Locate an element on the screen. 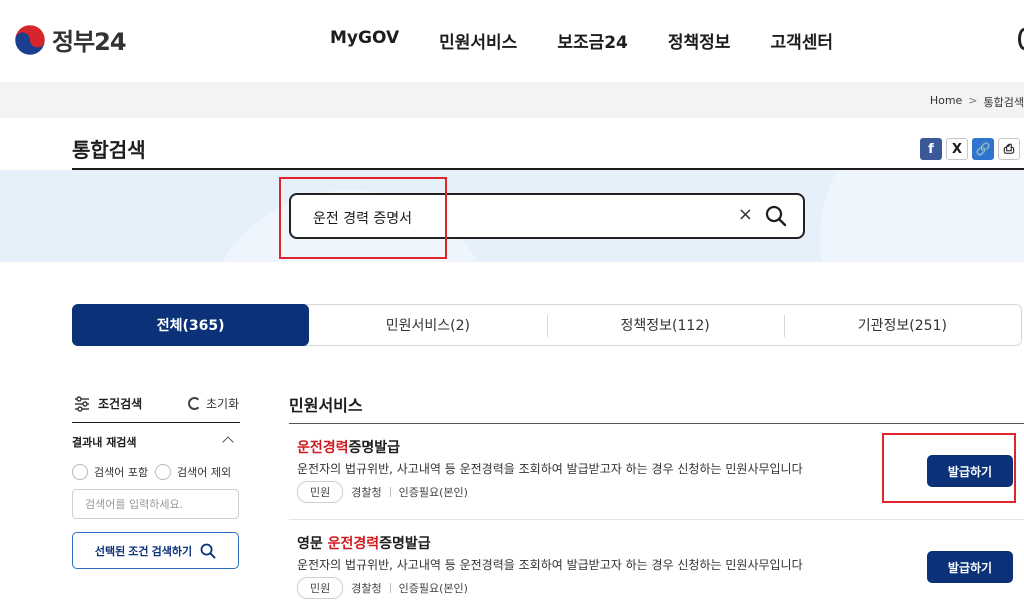  x-share-icon: X is located at coordinates (957, 149).